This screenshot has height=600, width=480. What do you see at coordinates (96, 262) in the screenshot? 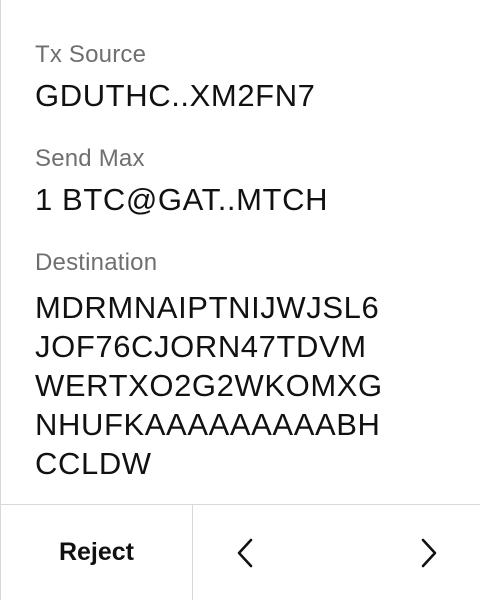
I see `destination-label: Destination` at bounding box center [96, 262].